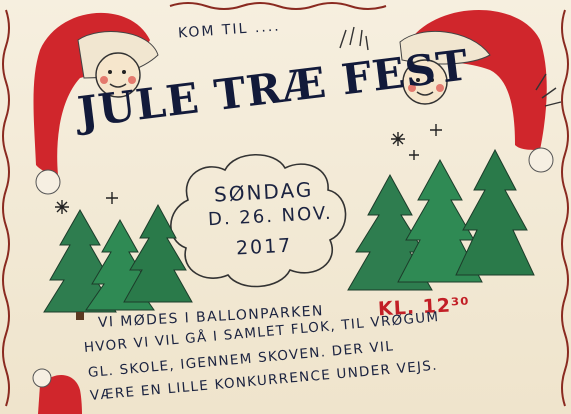 The width and height of the screenshot is (571, 414). What do you see at coordinates (57, 391) in the screenshot?
I see `santa-hat-bottom-icon` at bounding box center [57, 391].